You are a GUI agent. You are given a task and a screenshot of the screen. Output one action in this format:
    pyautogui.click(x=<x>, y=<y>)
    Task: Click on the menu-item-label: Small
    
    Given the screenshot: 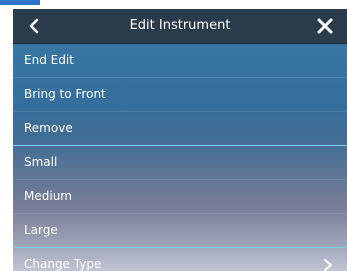 What is the action you would take?
    pyautogui.click(x=41, y=162)
    